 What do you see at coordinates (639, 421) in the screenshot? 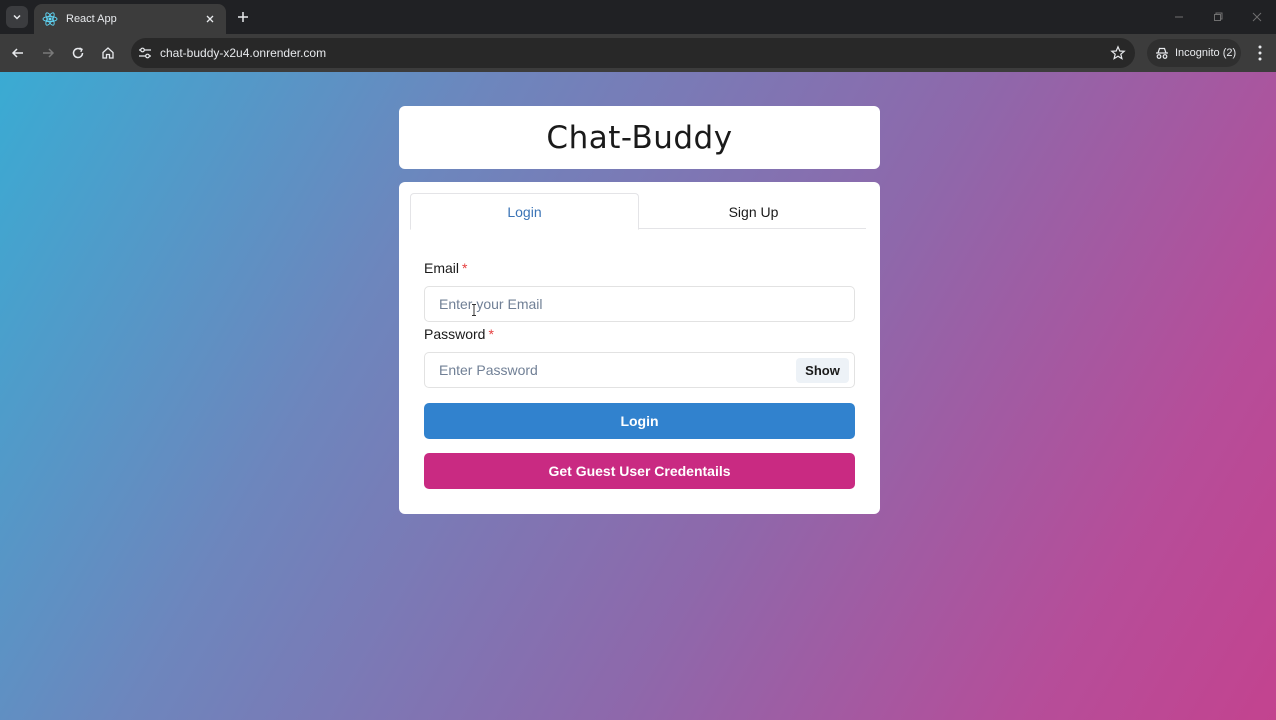
I see `login-button: Login` at bounding box center [639, 421].